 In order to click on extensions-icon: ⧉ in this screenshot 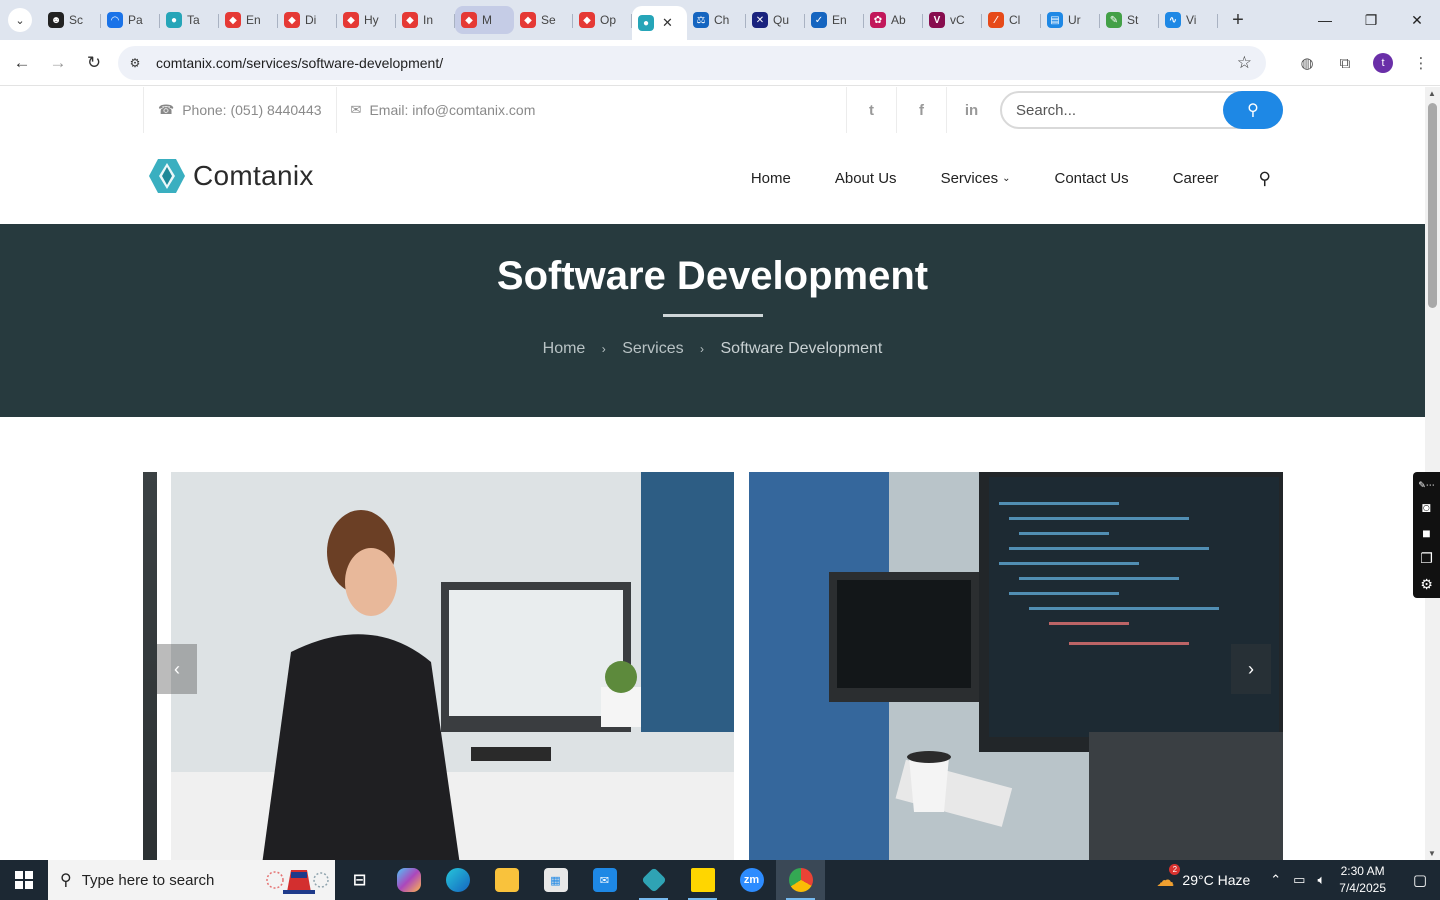, I will do `click(1345, 63)`.